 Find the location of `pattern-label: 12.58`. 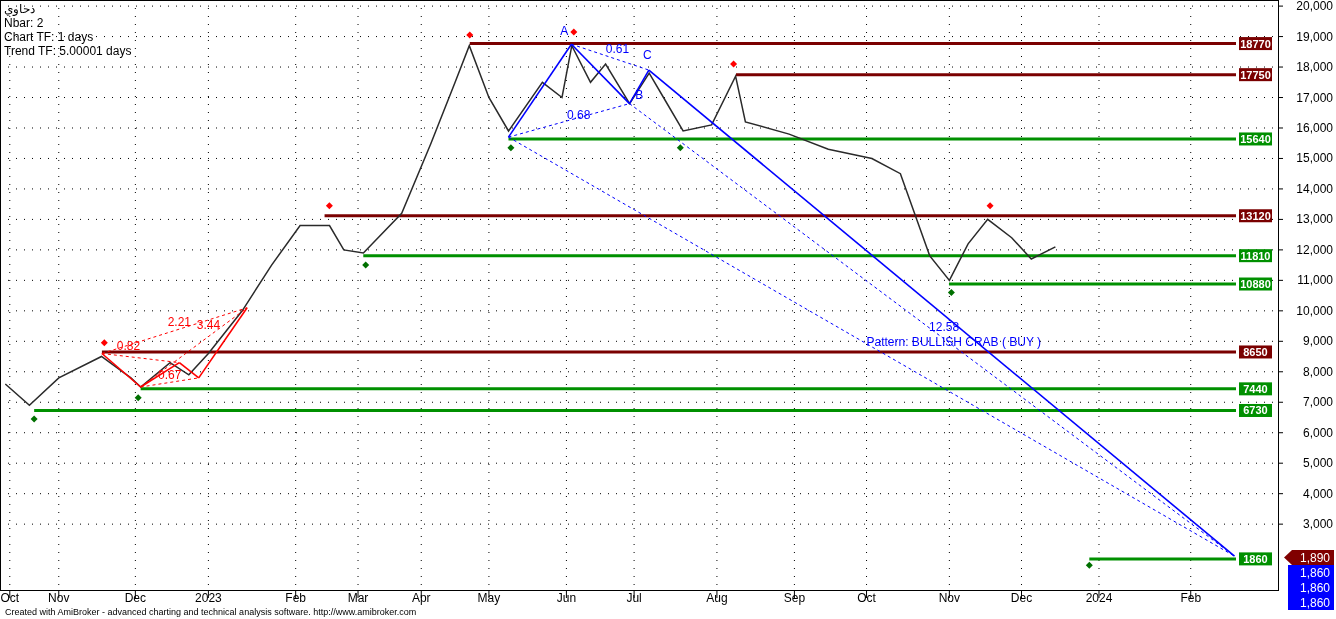

pattern-label: 12.58 is located at coordinates (944, 326).